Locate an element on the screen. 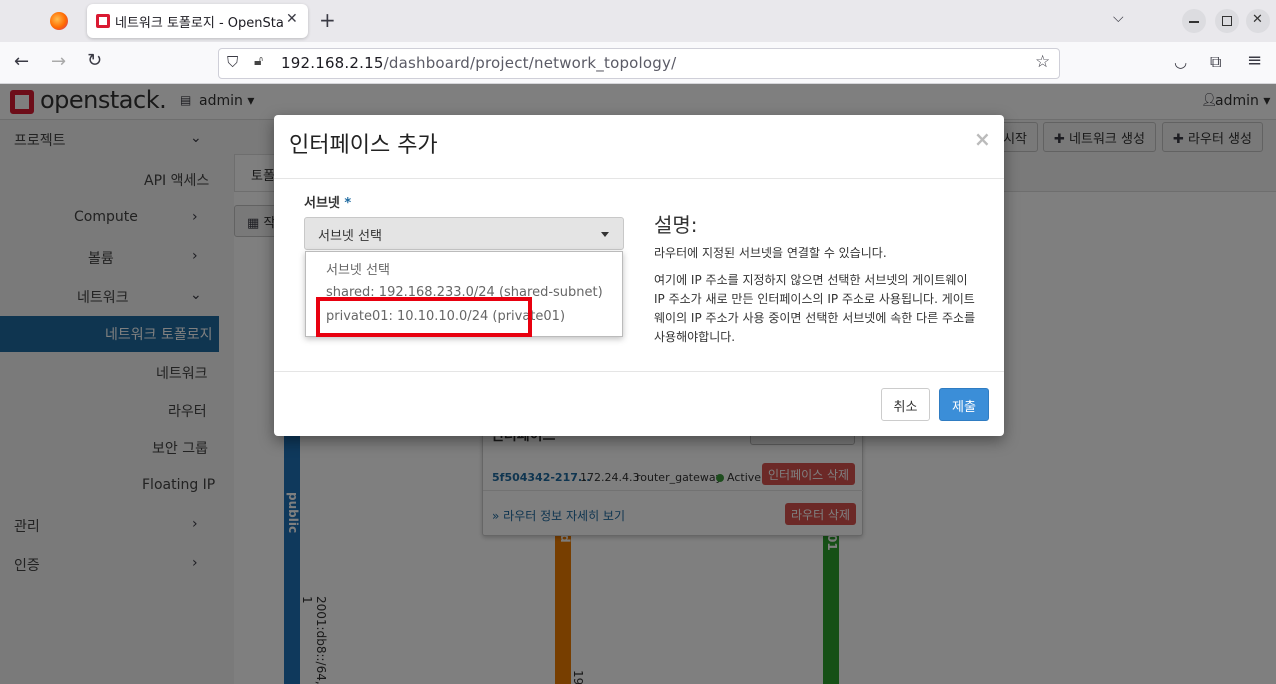  browser-tab-bar: 네트워크 토폴로지 - OpenStack ✕ + ⌵ ✕ is located at coordinates (638, 21).